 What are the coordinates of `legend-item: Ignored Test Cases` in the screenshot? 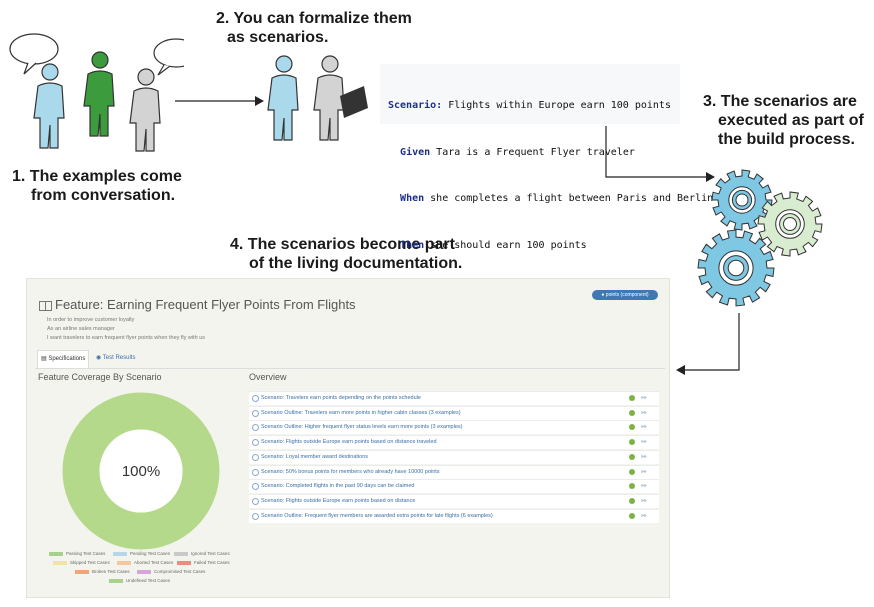 It's located at (202, 553).